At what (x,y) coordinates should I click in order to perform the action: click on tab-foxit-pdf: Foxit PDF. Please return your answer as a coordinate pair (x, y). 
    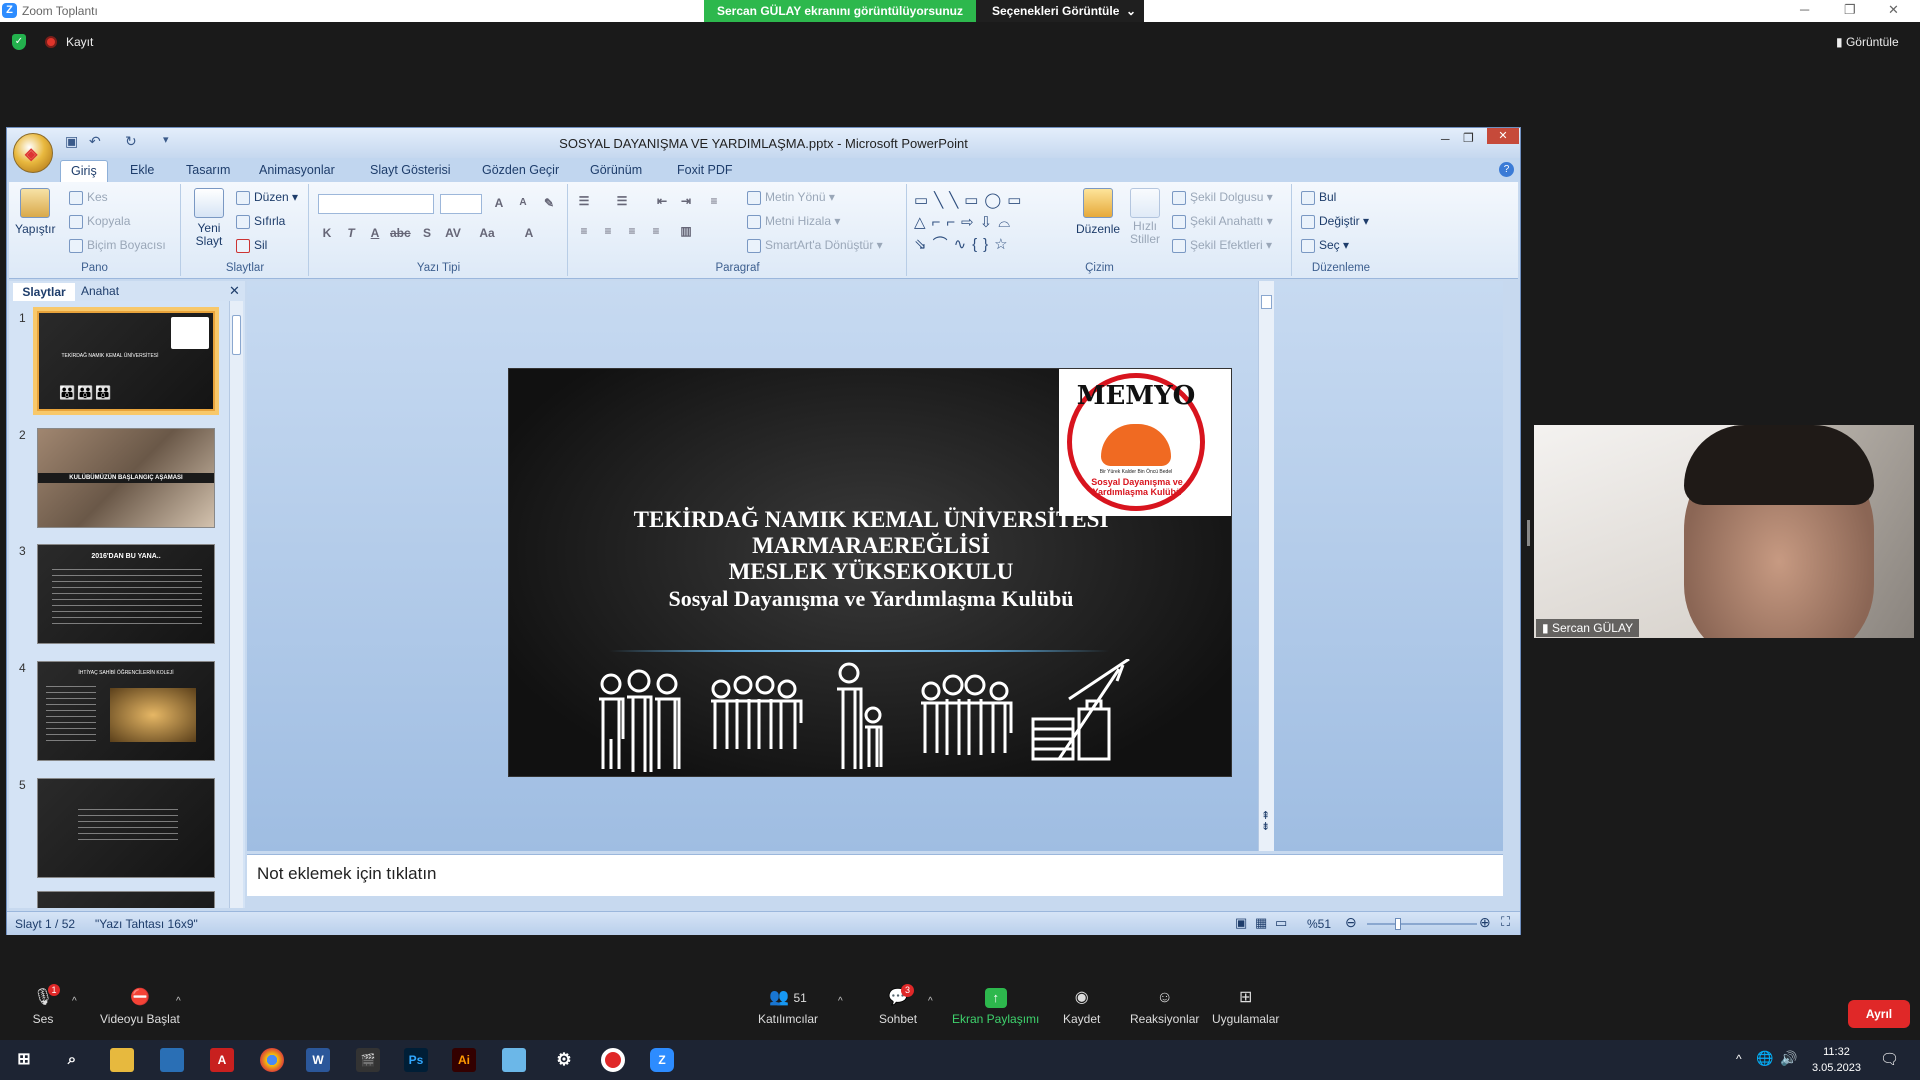
    Looking at the image, I should click on (705, 170).